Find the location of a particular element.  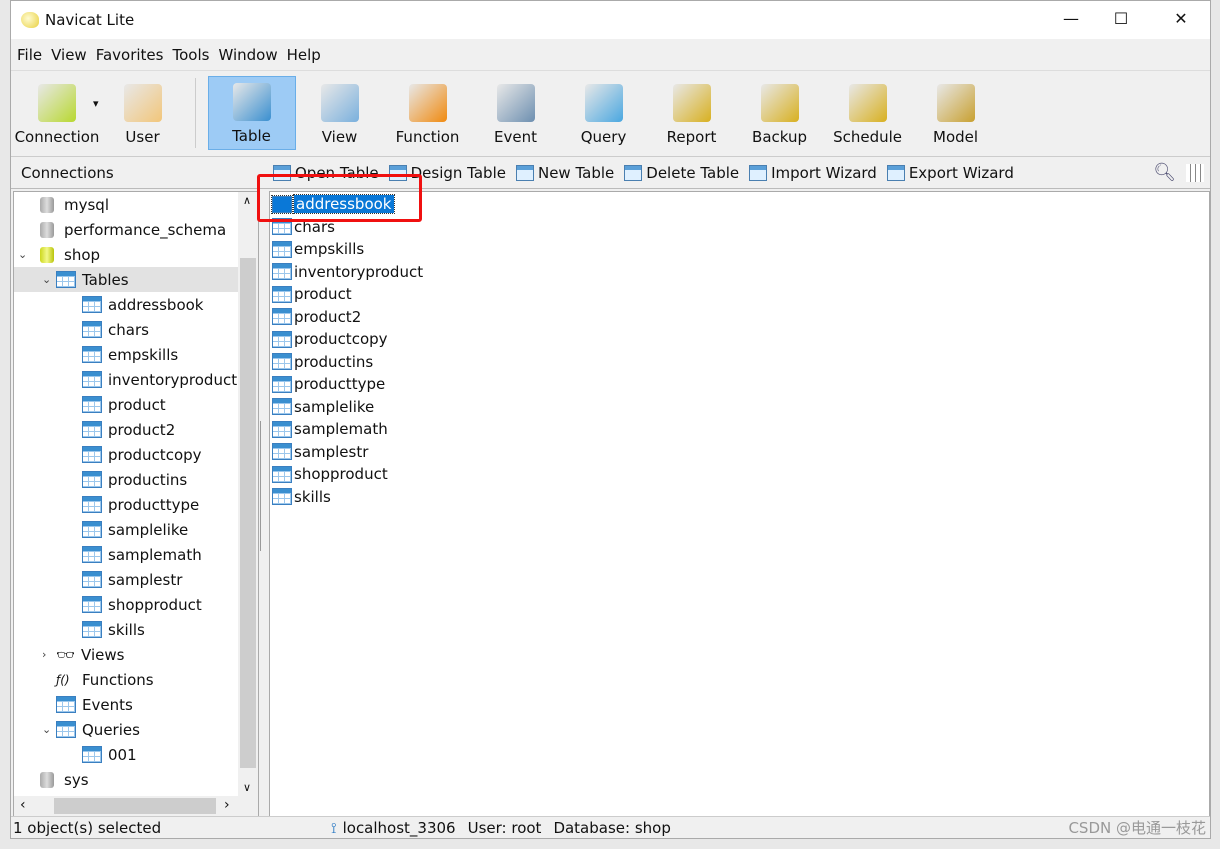

table-list-item: product is located at coordinates (312, 294).